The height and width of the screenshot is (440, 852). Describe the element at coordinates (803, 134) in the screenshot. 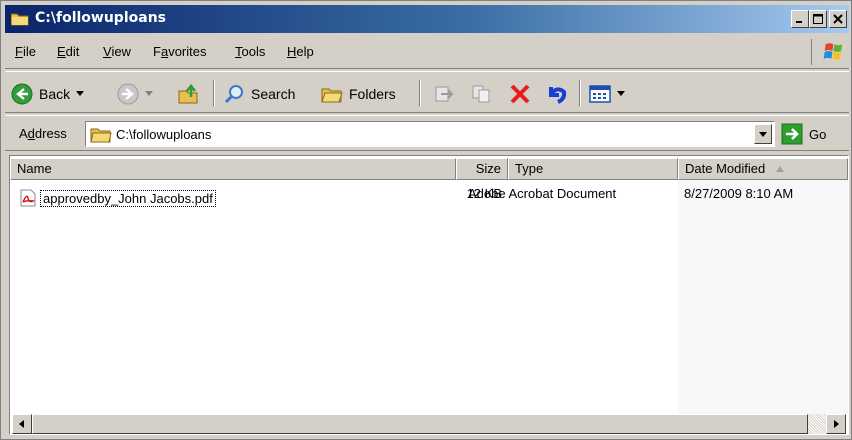

I see `go-button: Go` at that location.